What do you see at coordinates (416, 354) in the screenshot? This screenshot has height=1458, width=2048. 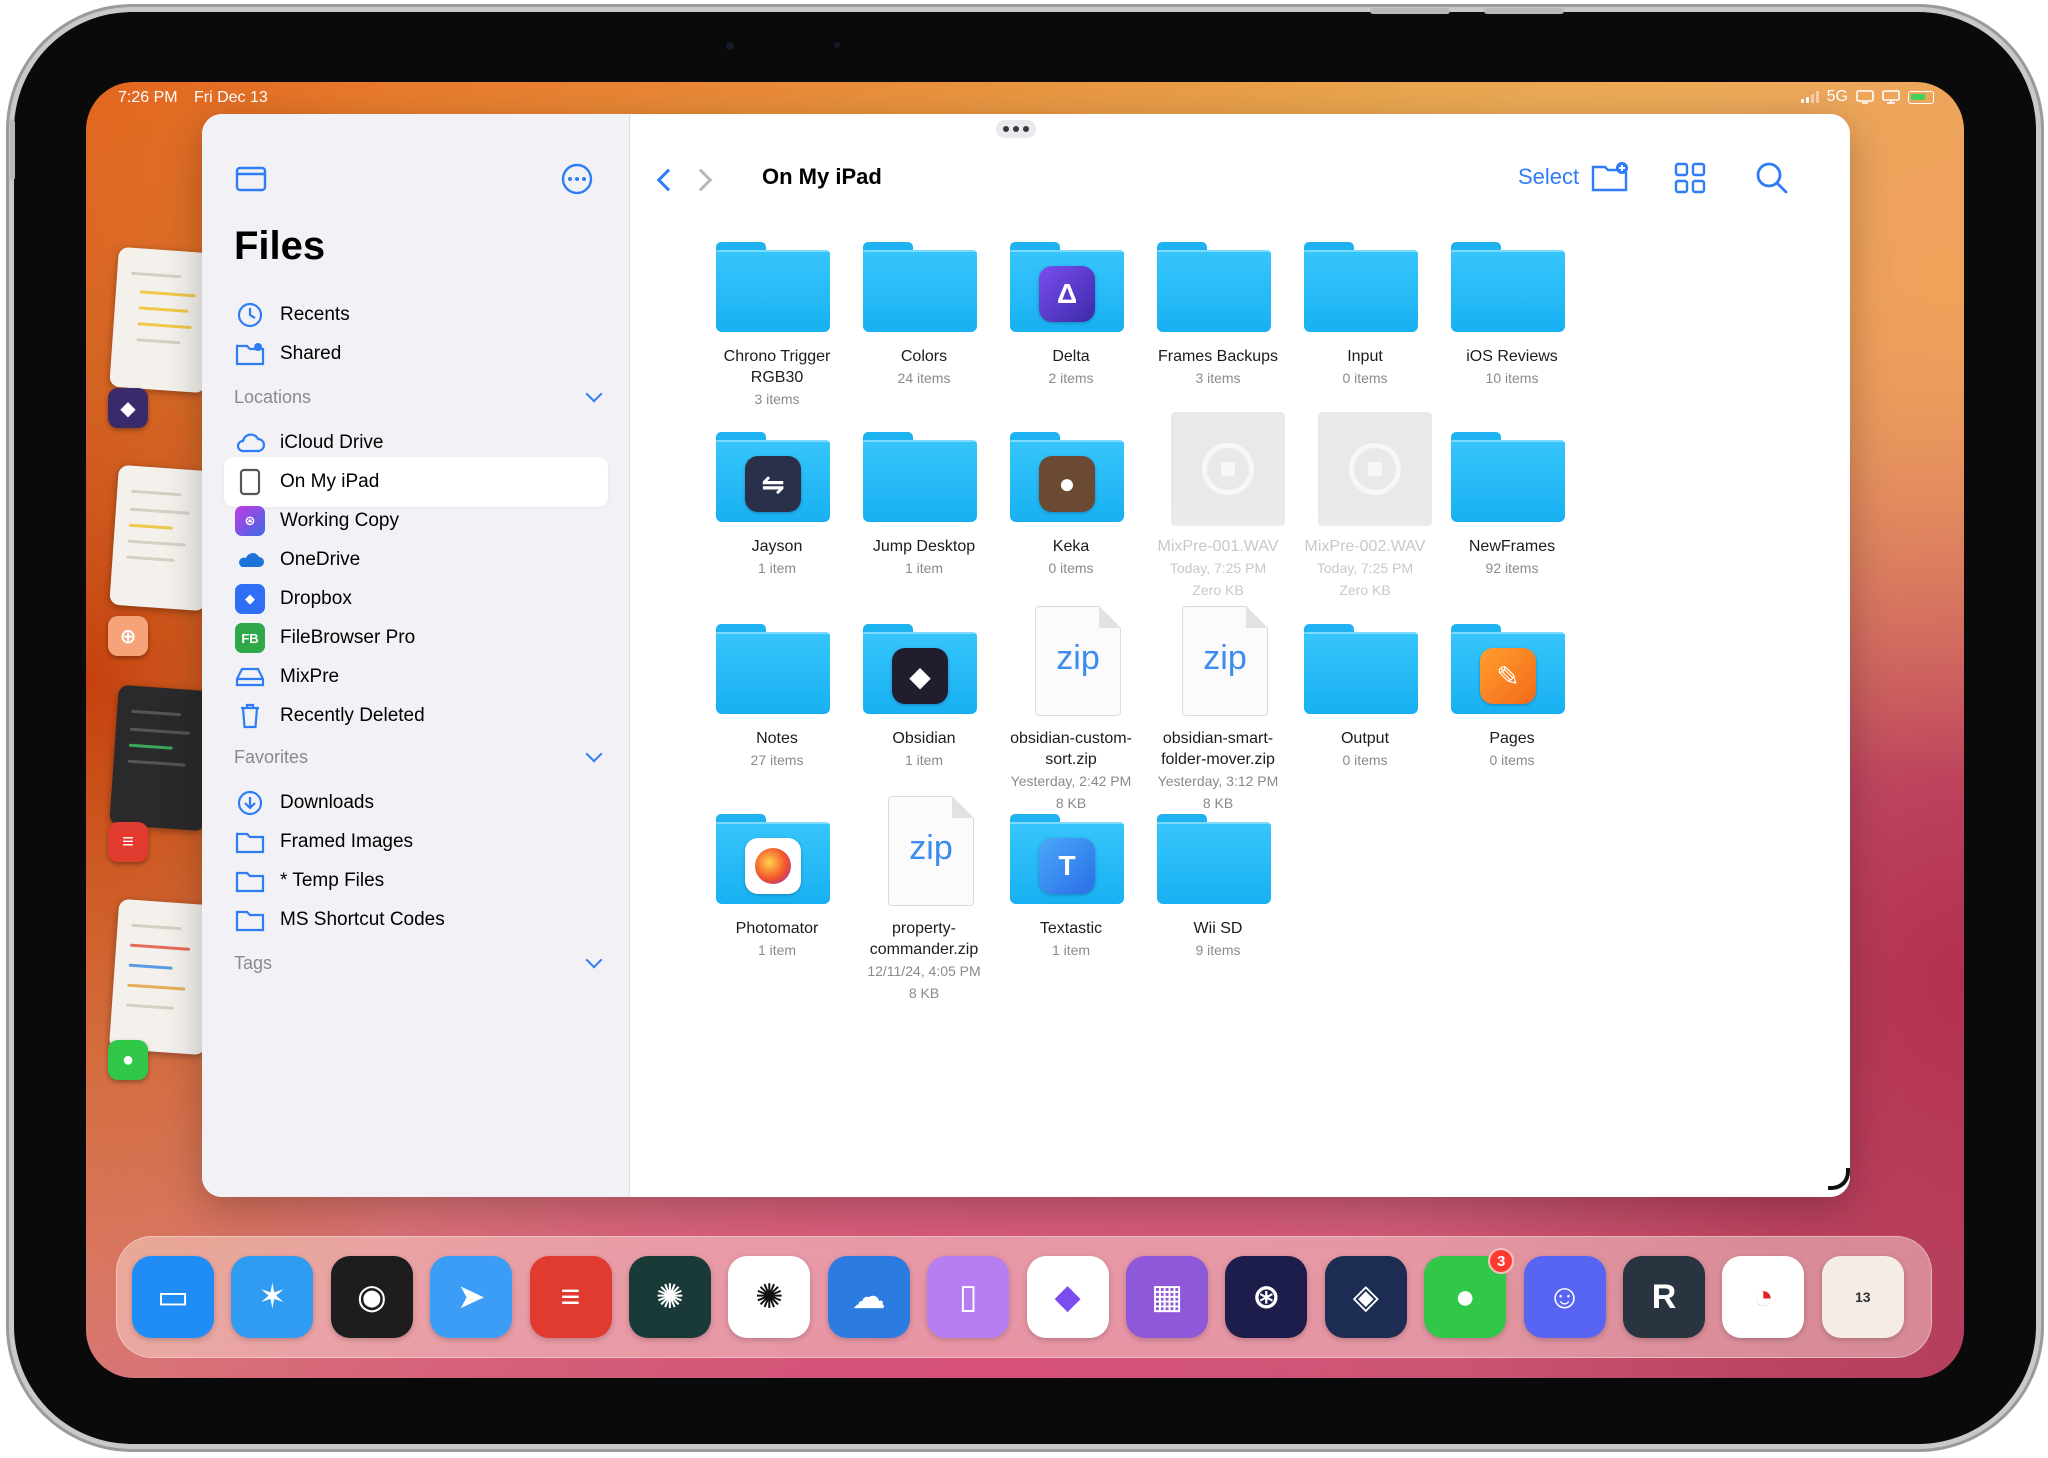 I see `sidebar-item-shared: Shared` at bounding box center [416, 354].